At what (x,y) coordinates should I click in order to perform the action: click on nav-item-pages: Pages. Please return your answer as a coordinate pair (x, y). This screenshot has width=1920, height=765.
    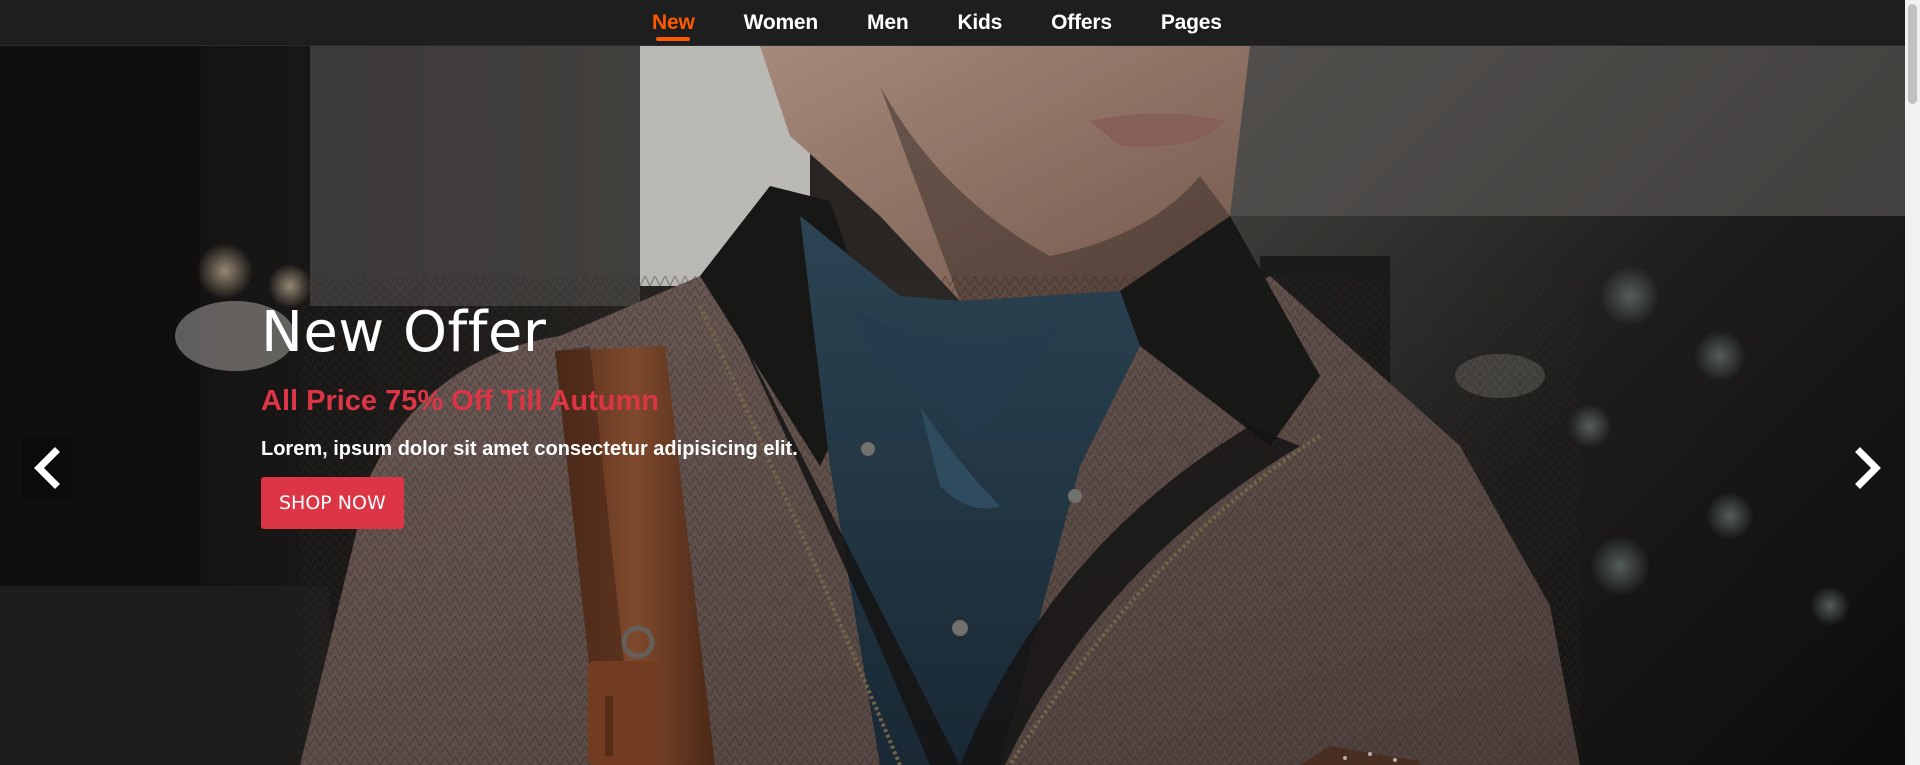
    Looking at the image, I should click on (1191, 22).